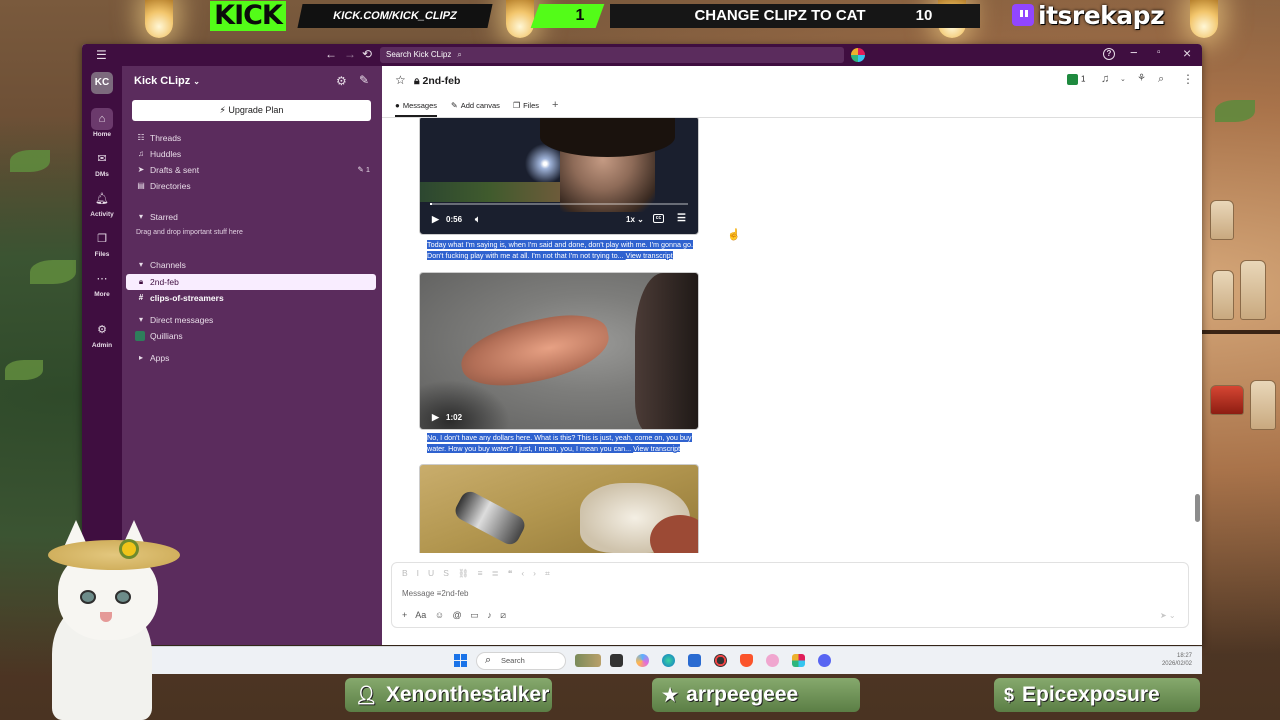 Image resolution: width=1280 pixels, height=720 pixels. What do you see at coordinates (612, 55) in the screenshot?
I see `search-bar: Search Kick CLipz ⌕` at bounding box center [612, 55].